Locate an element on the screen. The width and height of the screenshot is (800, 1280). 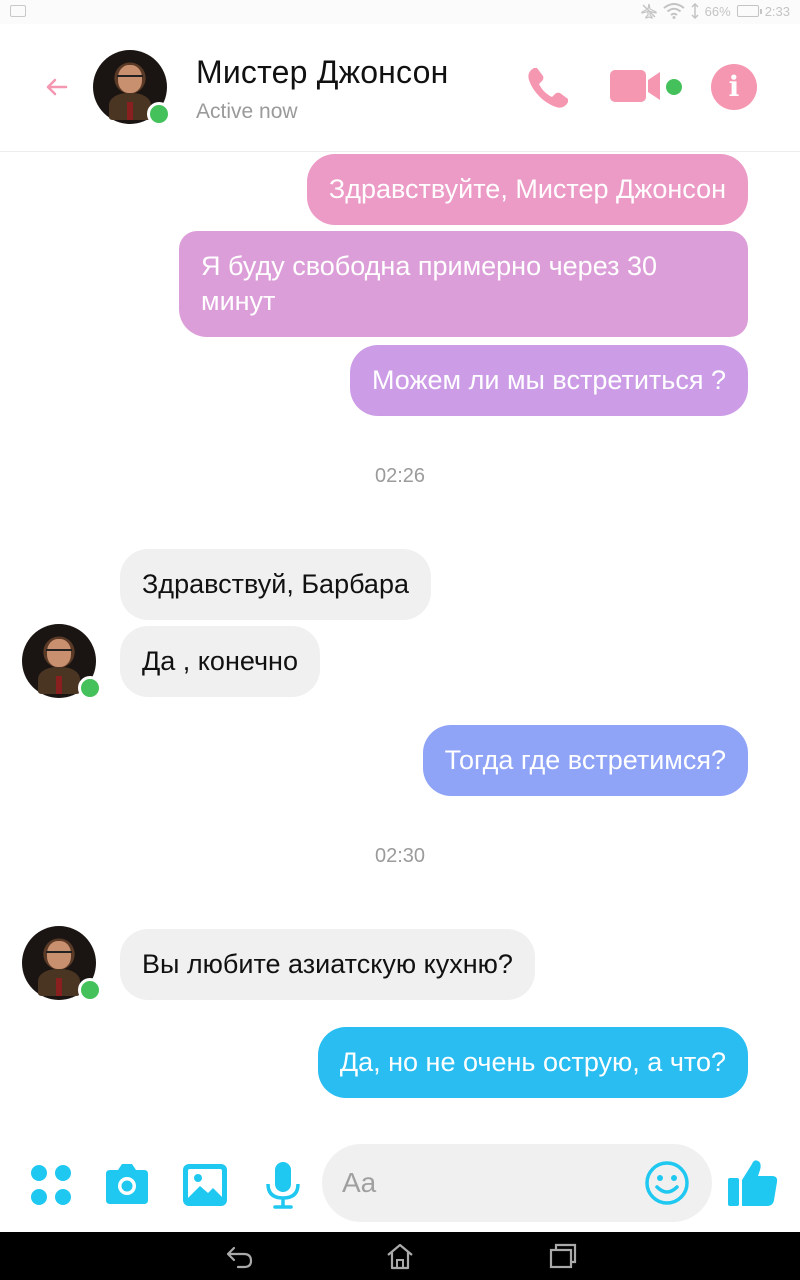
recent-apps-icon is located at coordinates (563, 1256).